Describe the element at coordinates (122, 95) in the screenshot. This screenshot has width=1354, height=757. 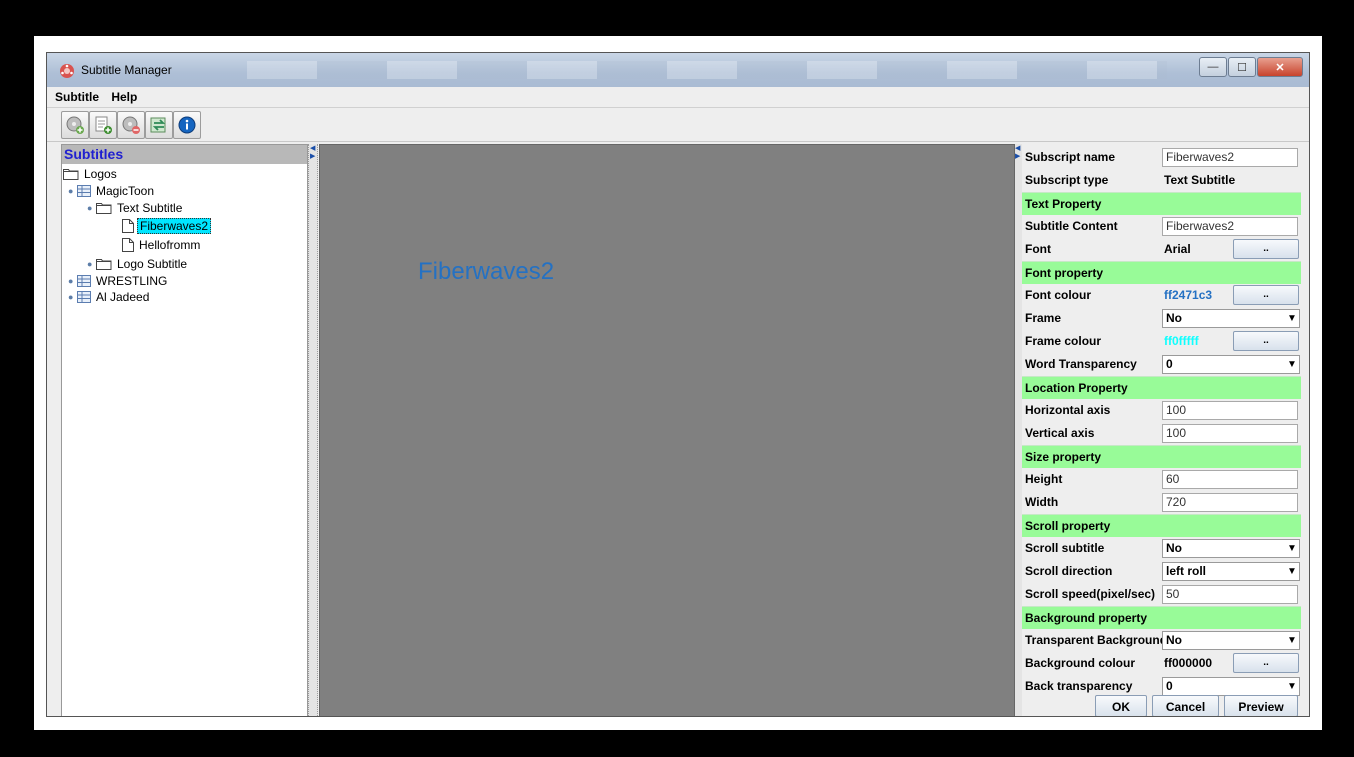
I see `menu-help: Help` at that location.